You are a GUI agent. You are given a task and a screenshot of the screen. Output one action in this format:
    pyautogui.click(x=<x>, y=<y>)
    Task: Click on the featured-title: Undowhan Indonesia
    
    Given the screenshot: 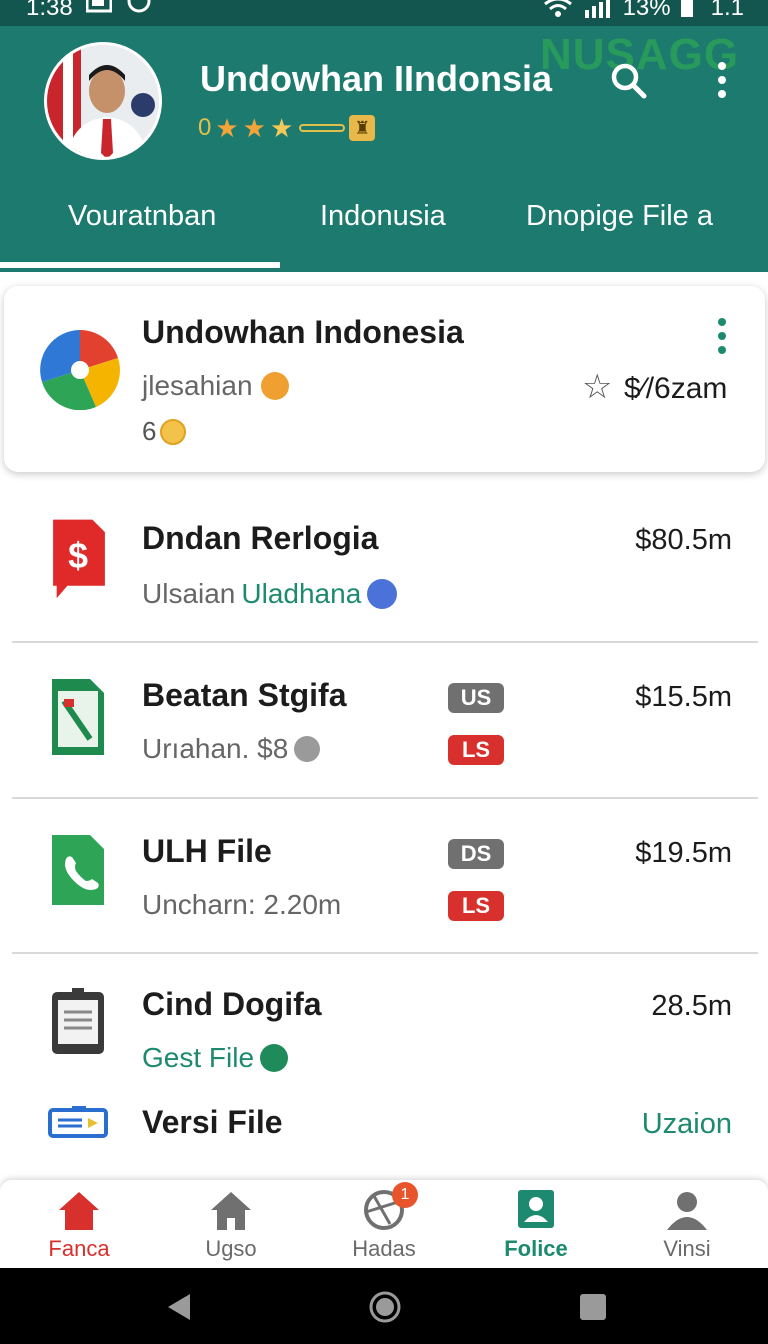 What is the action you would take?
    pyautogui.click(x=303, y=332)
    